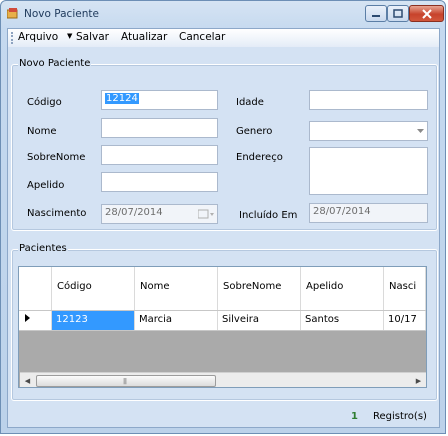  What do you see at coordinates (405, 288) in the screenshot?
I see `column-header: Nasci` at bounding box center [405, 288].